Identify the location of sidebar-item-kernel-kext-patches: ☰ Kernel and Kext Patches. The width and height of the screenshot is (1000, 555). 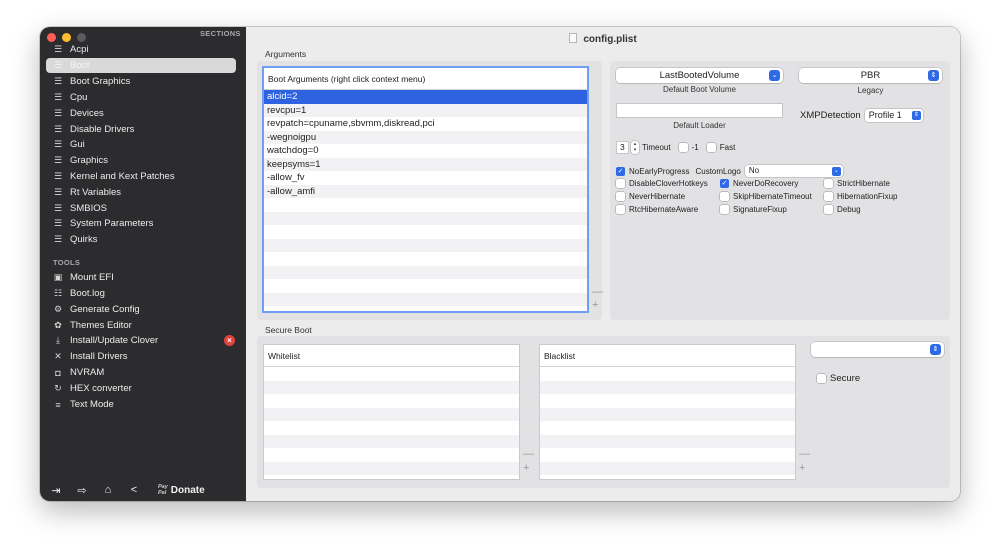
(141, 176).